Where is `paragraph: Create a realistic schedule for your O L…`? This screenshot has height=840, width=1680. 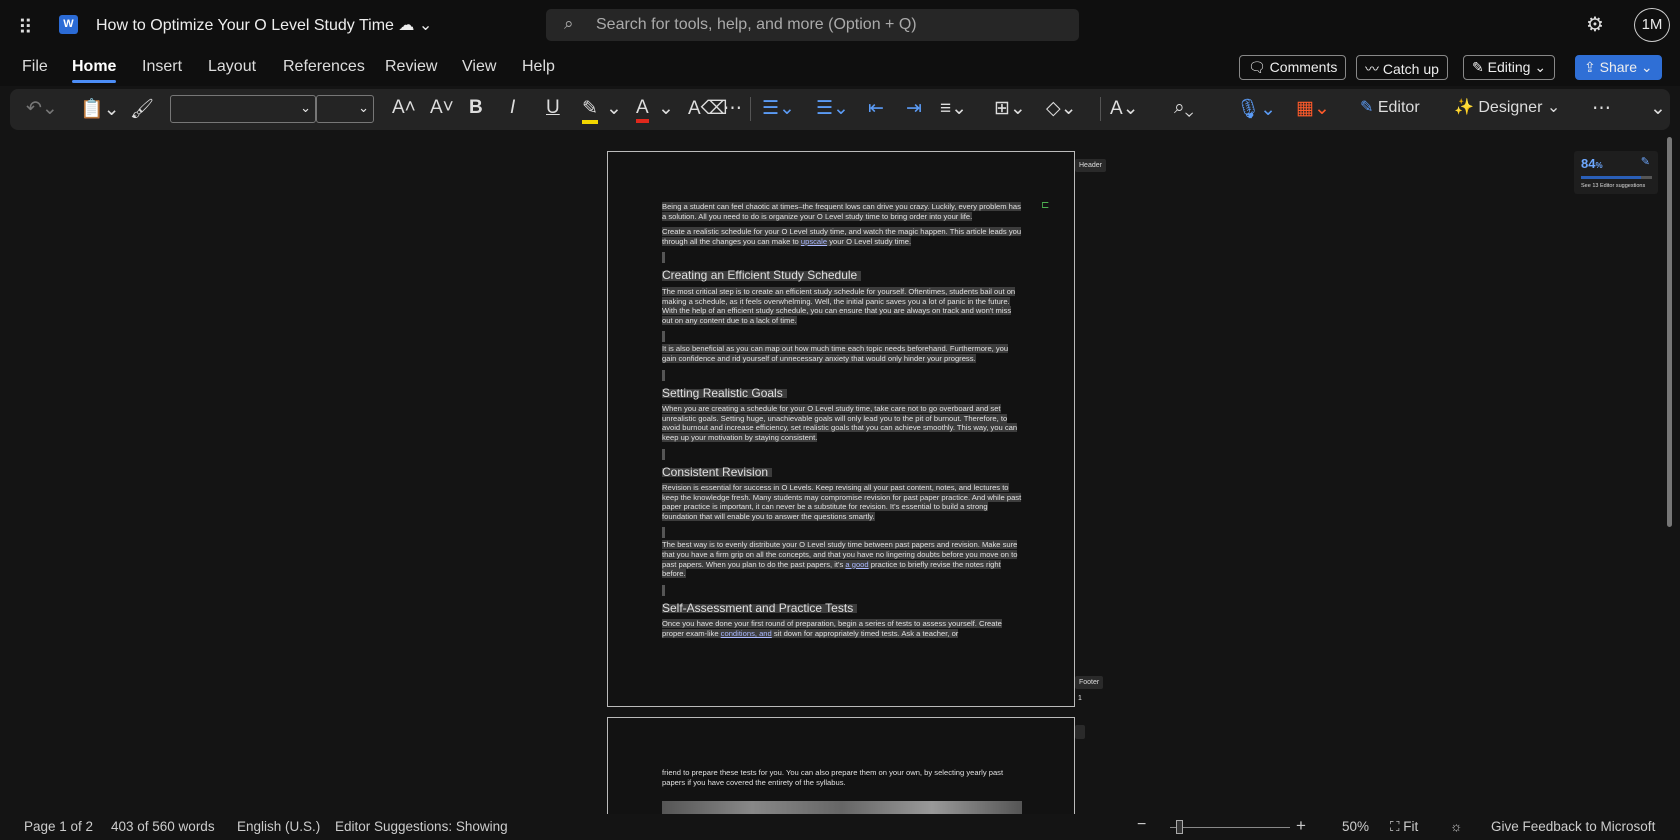 paragraph: Create a realistic schedule for your O L… is located at coordinates (842, 236).